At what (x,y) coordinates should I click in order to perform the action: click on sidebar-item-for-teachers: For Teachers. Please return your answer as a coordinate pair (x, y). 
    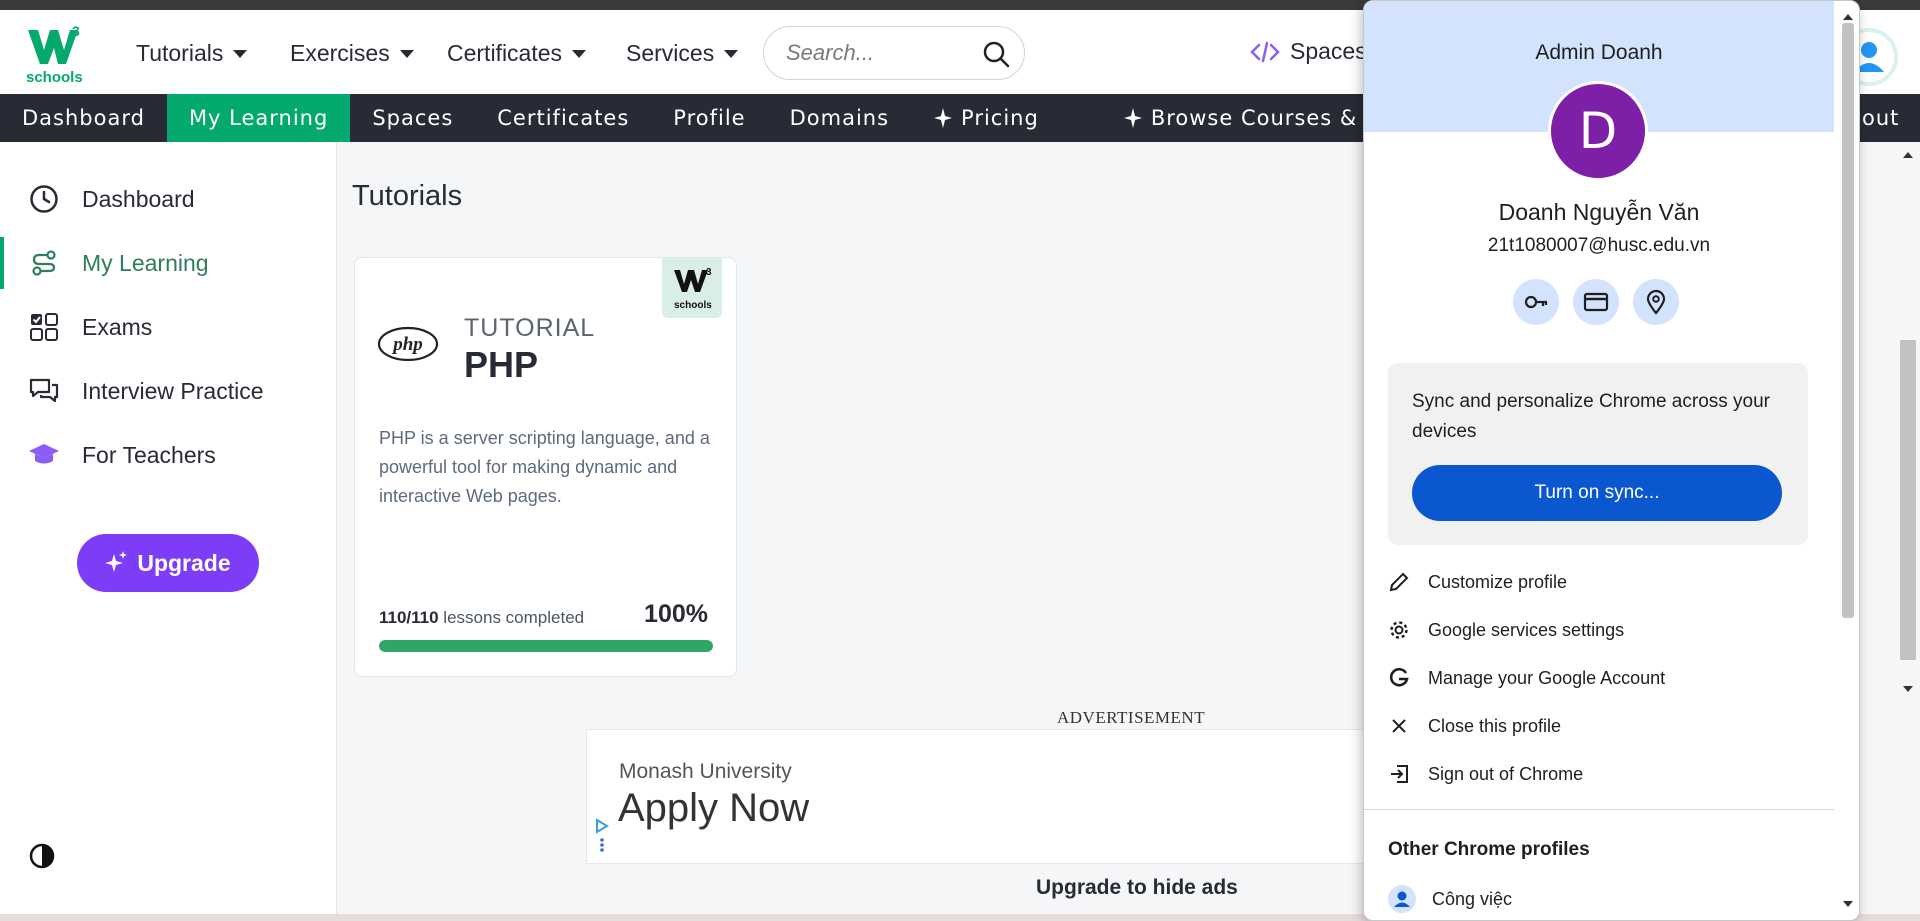
    Looking at the image, I should click on (168, 455).